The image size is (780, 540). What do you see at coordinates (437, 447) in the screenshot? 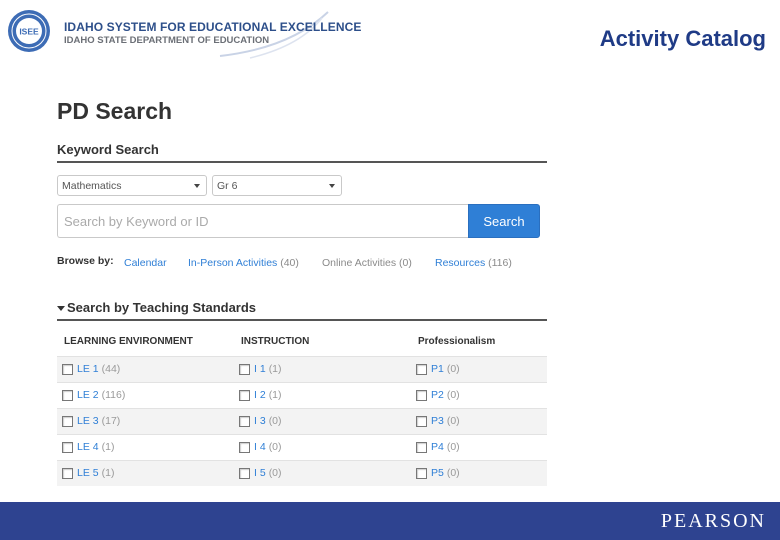
I see `standard-label: P4` at bounding box center [437, 447].